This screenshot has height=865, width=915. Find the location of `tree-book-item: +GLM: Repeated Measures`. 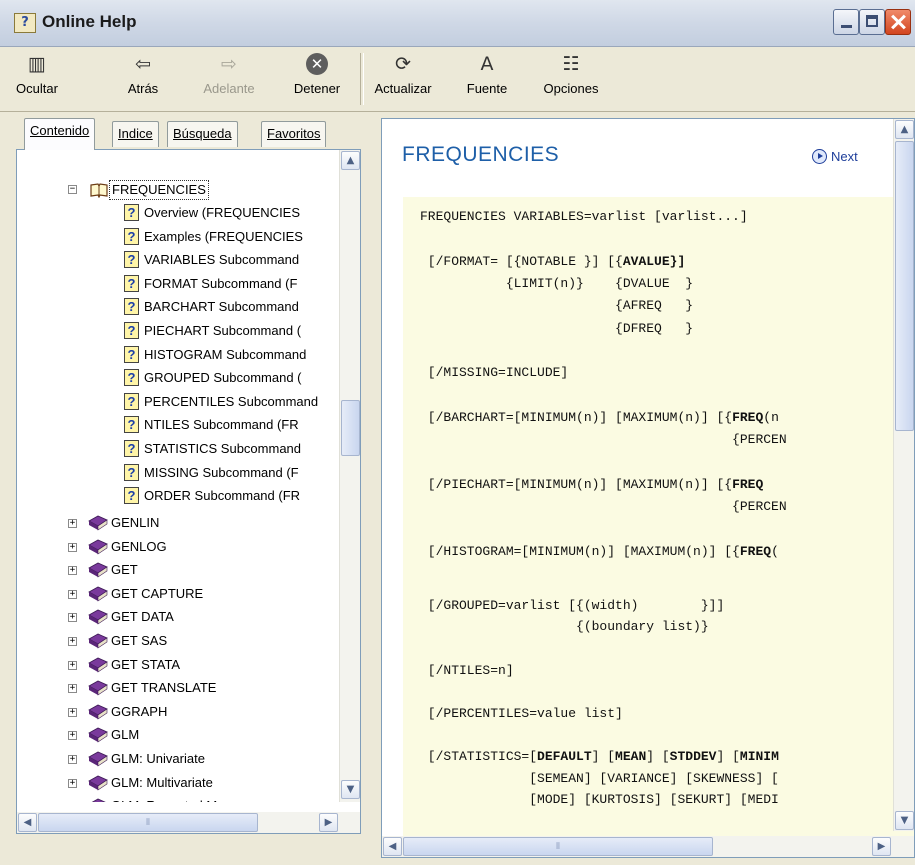

tree-book-item: +GLM: Repeated Measures is located at coordinates (174, 798).